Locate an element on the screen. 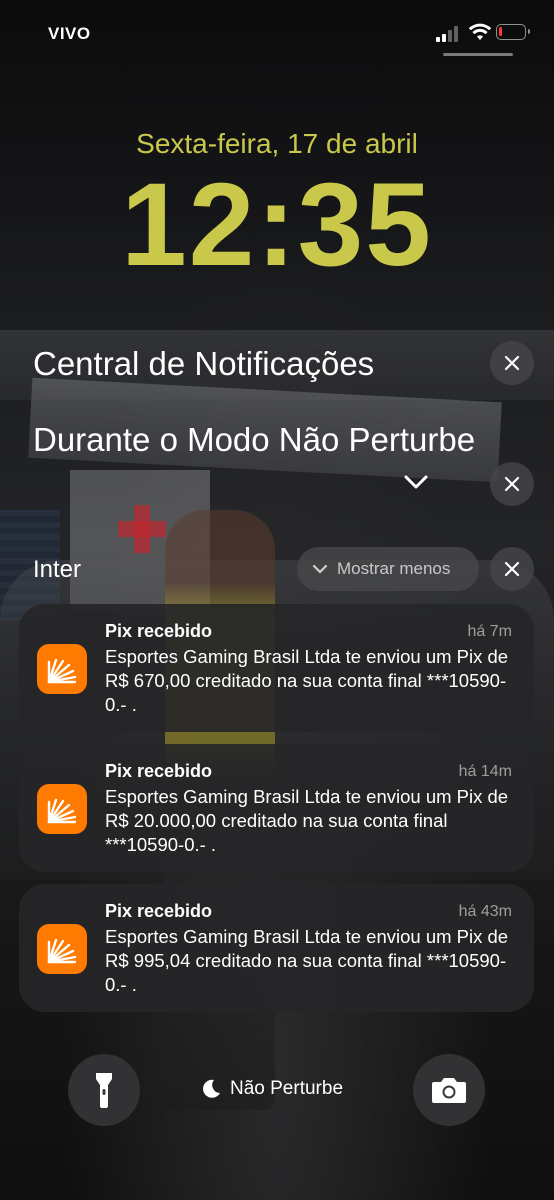  notification-time: há 43m is located at coordinates (485, 911).